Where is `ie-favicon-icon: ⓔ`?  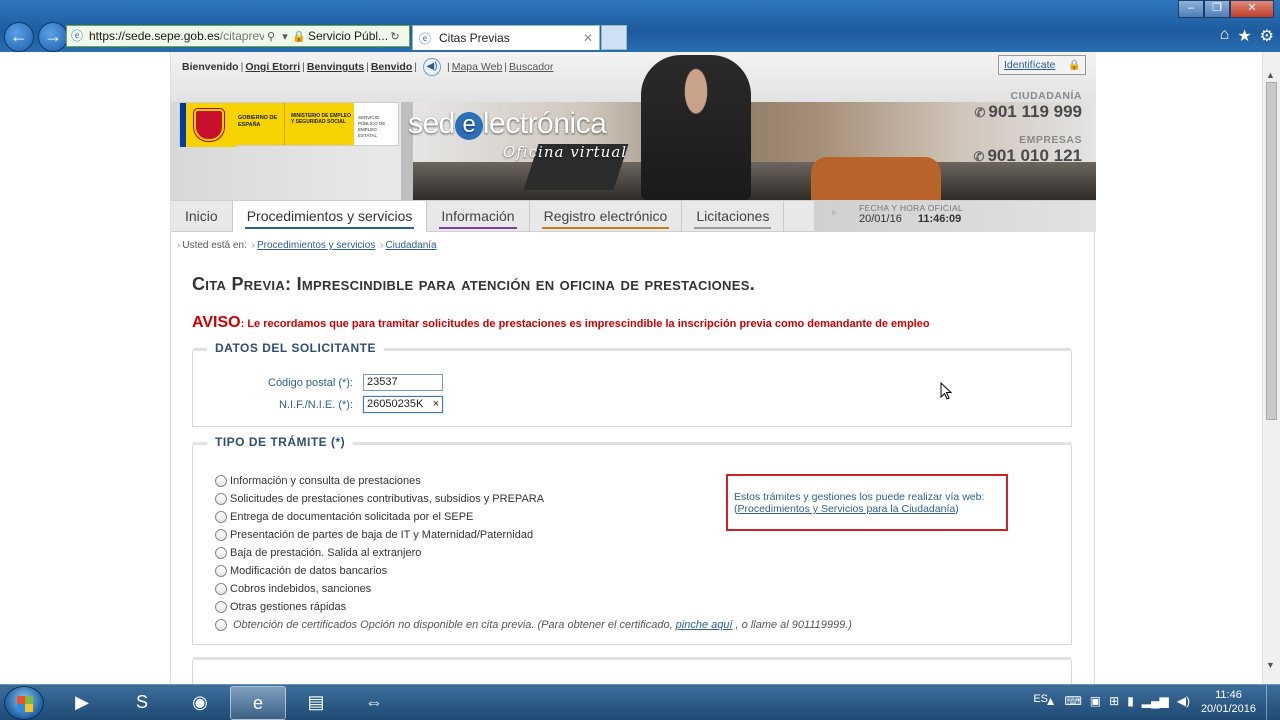 ie-favicon-icon: ⓔ is located at coordinates (425, 38).